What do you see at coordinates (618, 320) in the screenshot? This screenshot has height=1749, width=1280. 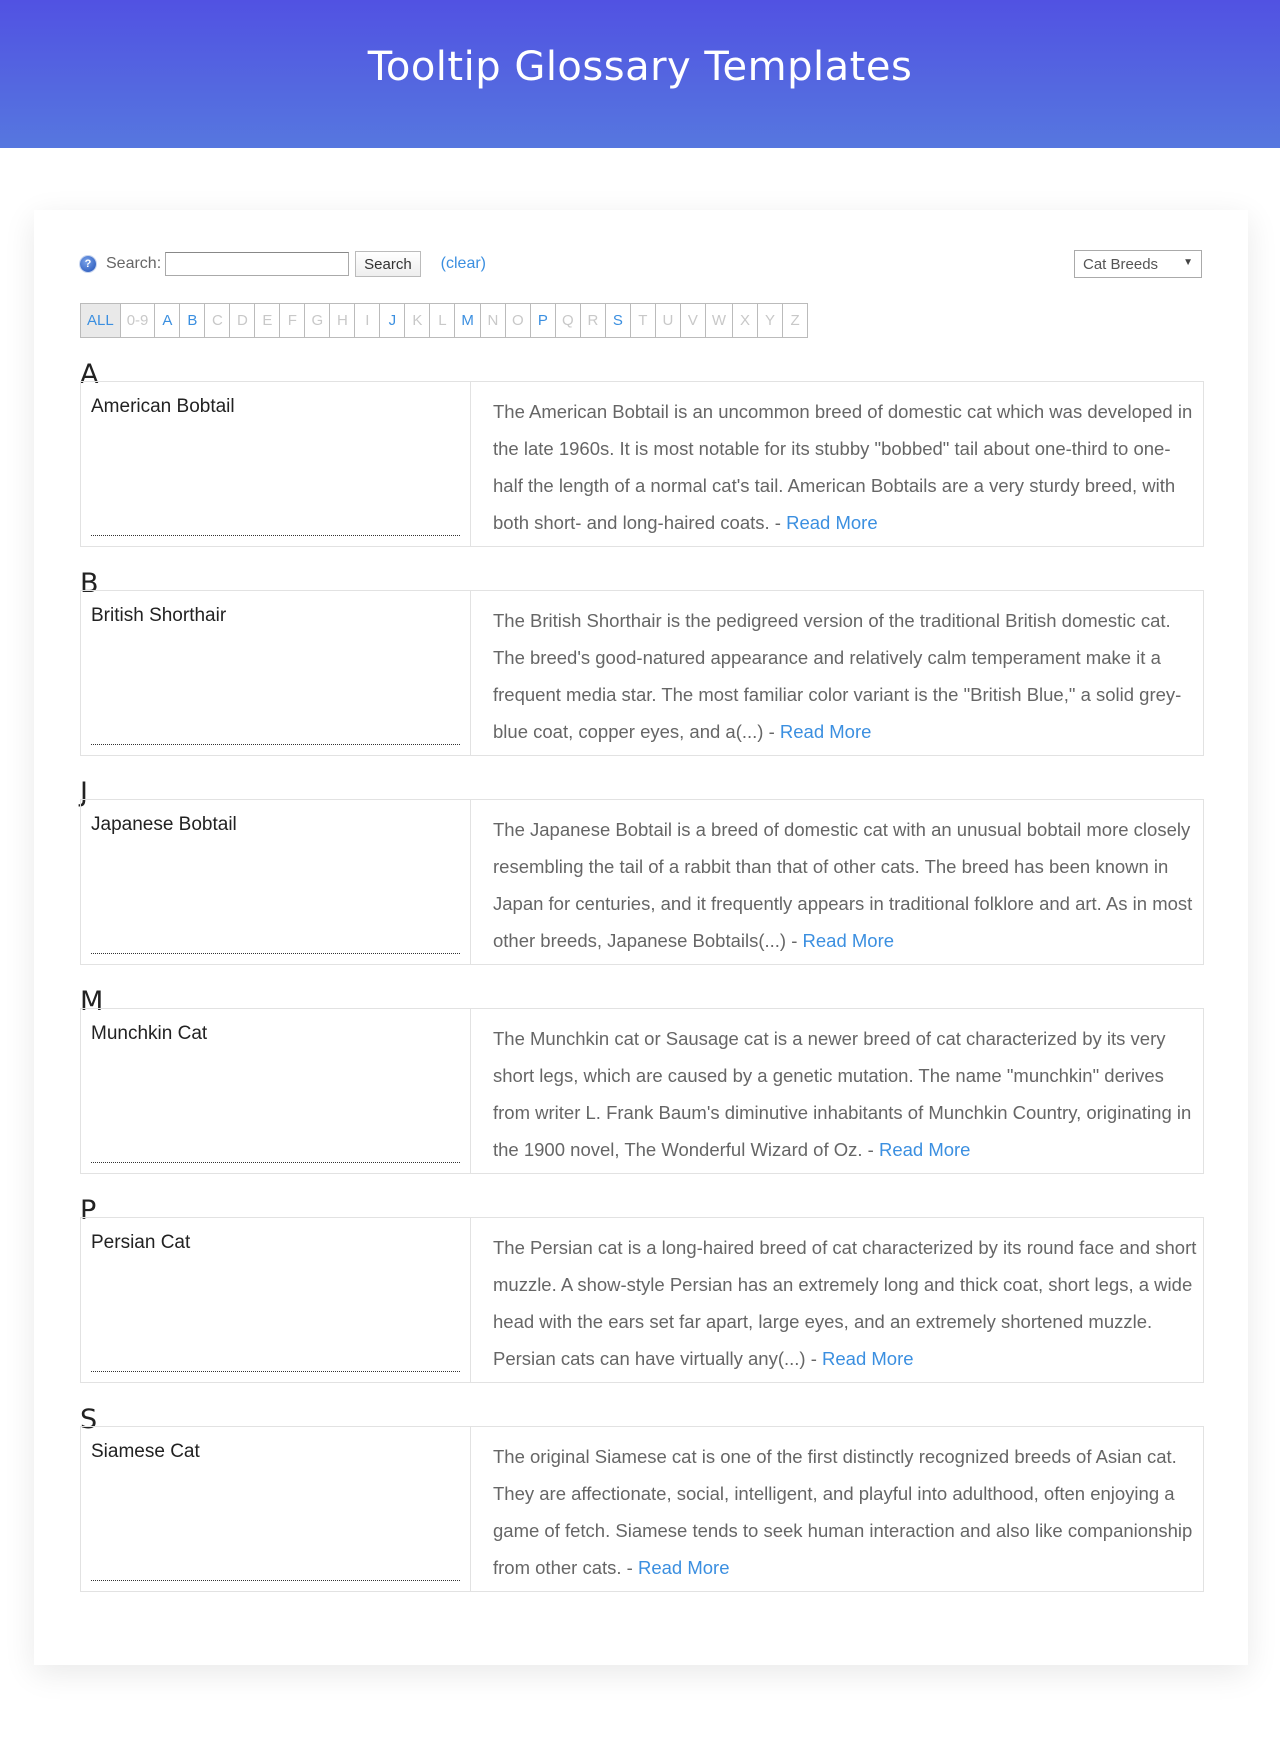 I see `alphabet-filter-s: S` at bounding box center [618, 320].